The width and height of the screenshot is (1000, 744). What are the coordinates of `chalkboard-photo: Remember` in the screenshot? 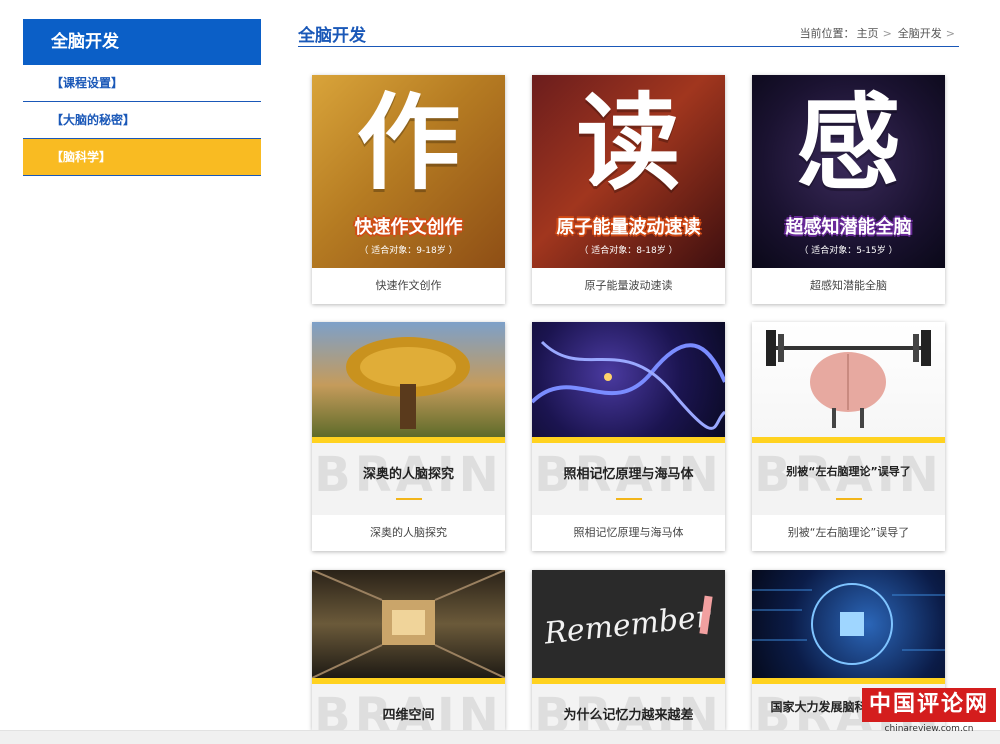 It's located at (628, 624).